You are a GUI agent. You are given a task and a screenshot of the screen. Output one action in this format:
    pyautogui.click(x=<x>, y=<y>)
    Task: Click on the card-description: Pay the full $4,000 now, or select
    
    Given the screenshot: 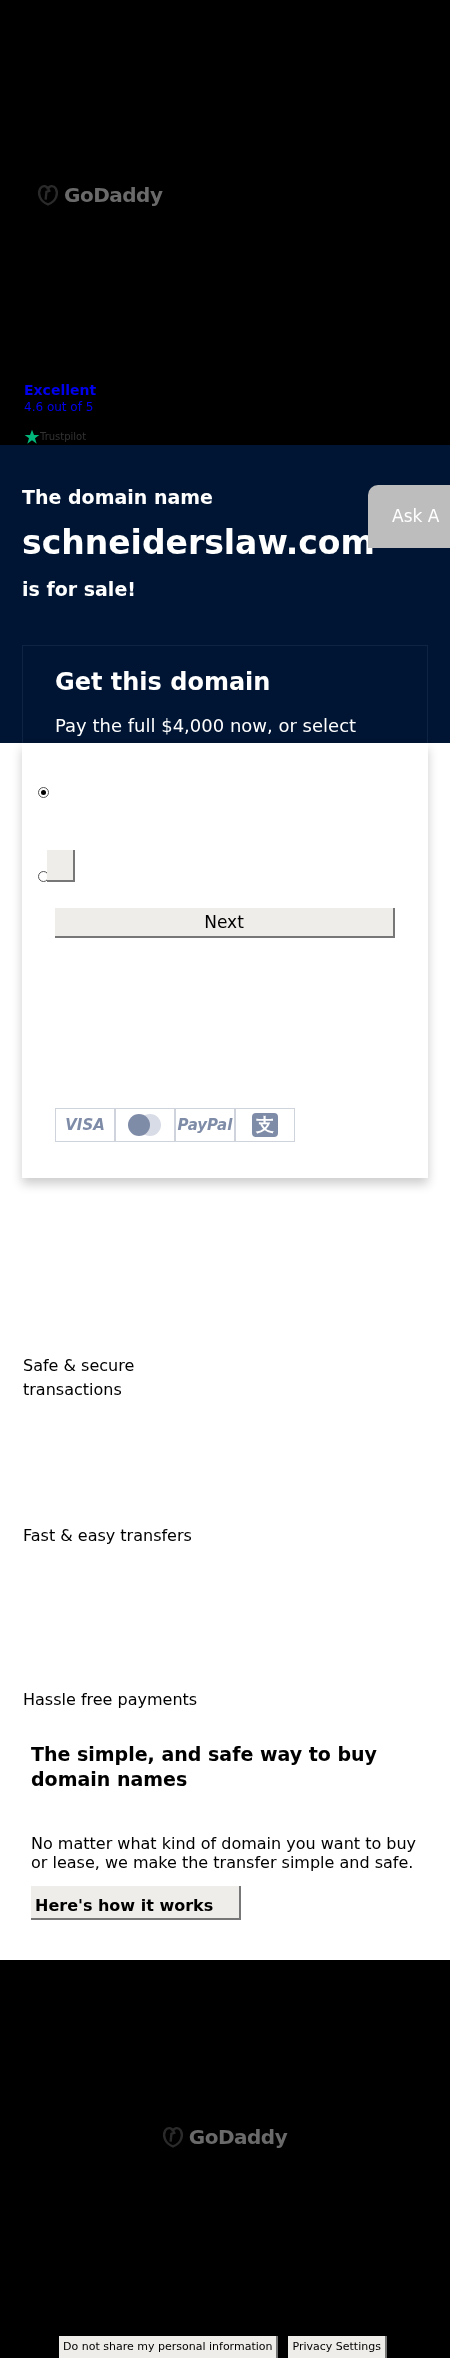 What is the action you would take?
    pyautogui.click(x=206, y=726)
    